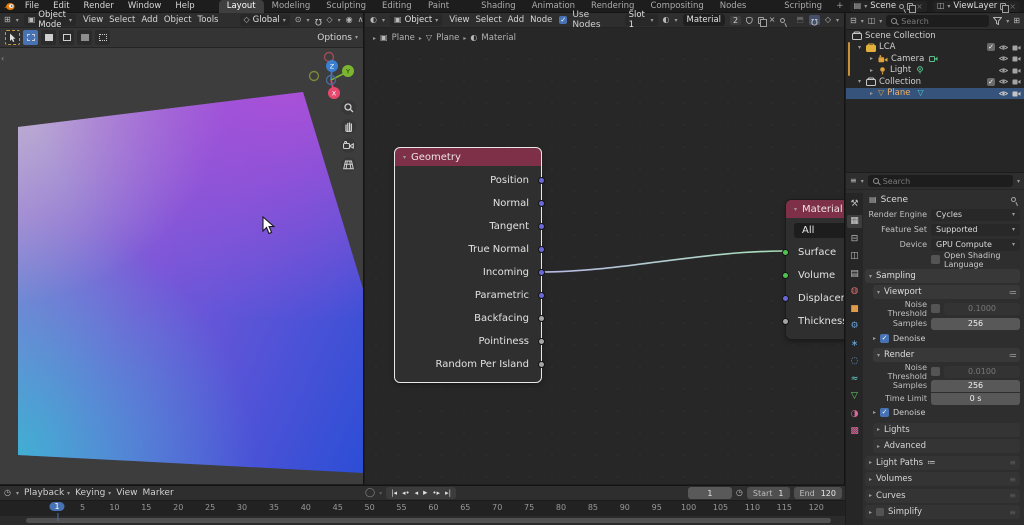  What do you see at coordinates (497, 507) in the screenshot?
I see `timeline-tick: 70` at bounding box center [497, 507].